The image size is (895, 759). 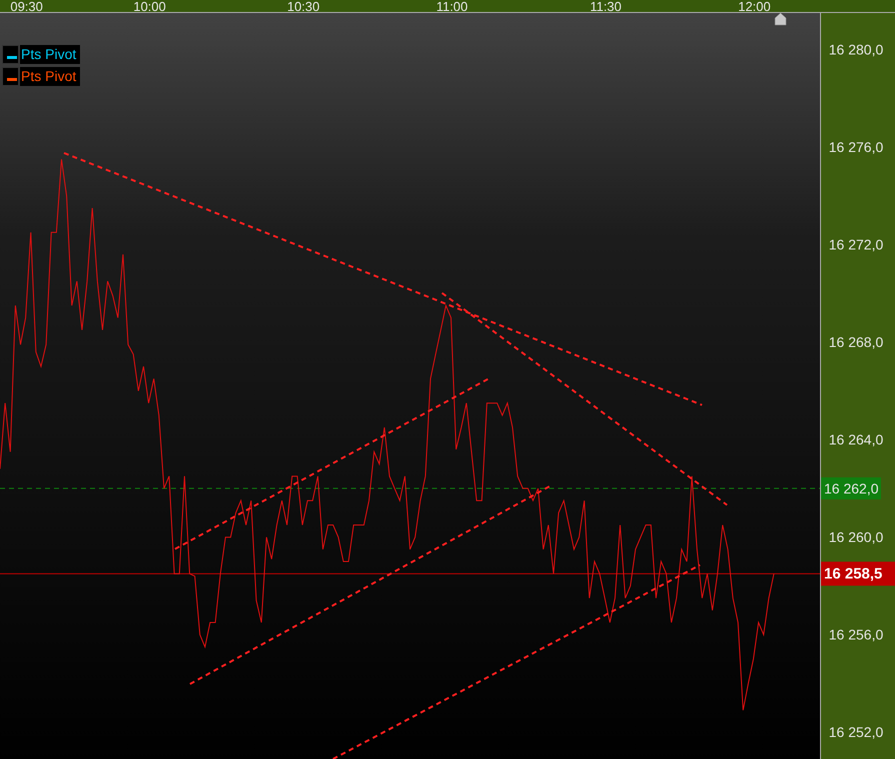 I want to click on price-axis-label: 16 252,0, so click(x=856, y=732).